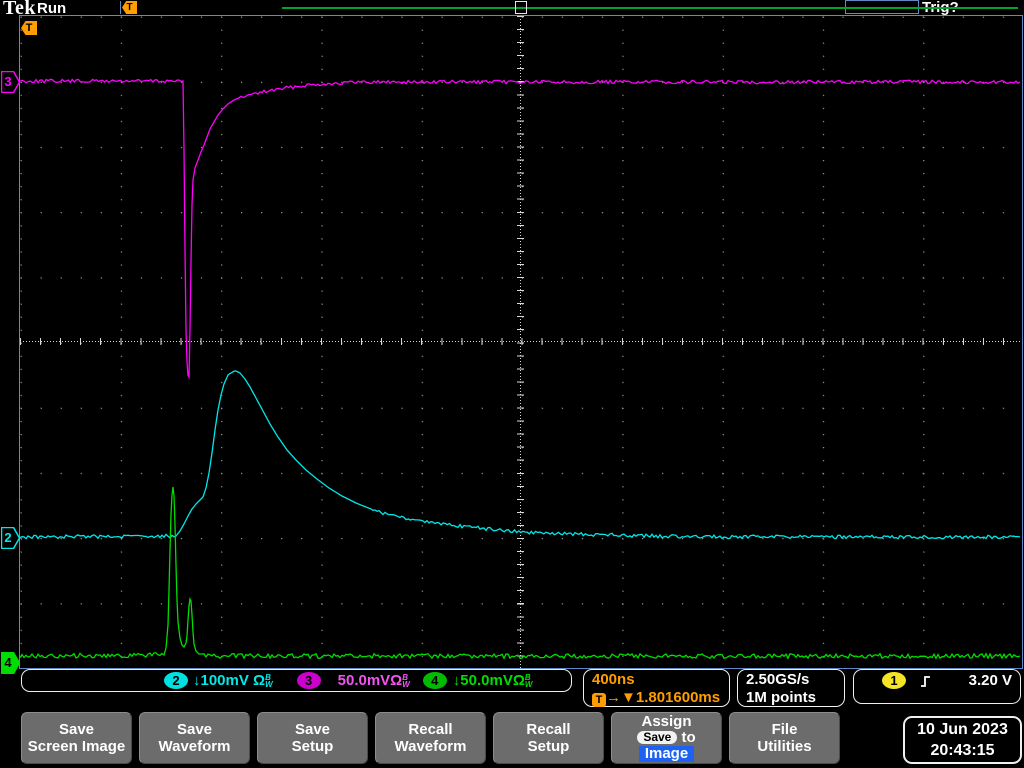 Image resolution: width=1024 pixels, height=768 pixels. What do you see at coordinates (599, 700) in the screenshot?
I see `trigger-t-icon: T` at bounding box center [599, 700].